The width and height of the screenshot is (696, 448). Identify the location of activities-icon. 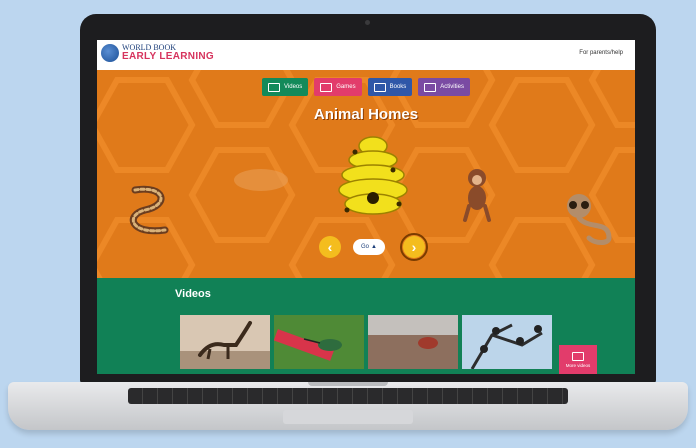
(430, 87).